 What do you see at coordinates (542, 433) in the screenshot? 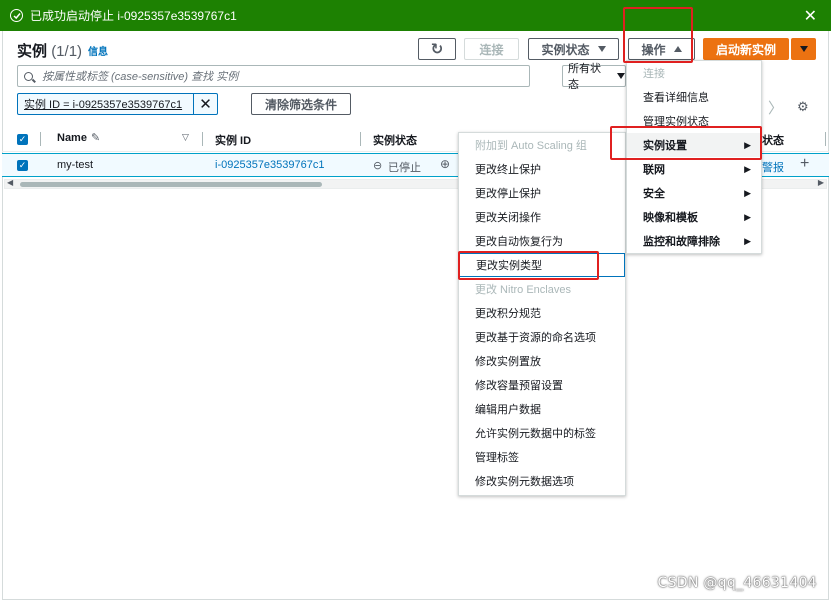
I see `menu-item-metadata-tags: 允许实例元数据中的标签` at bounding box center [542, 433].